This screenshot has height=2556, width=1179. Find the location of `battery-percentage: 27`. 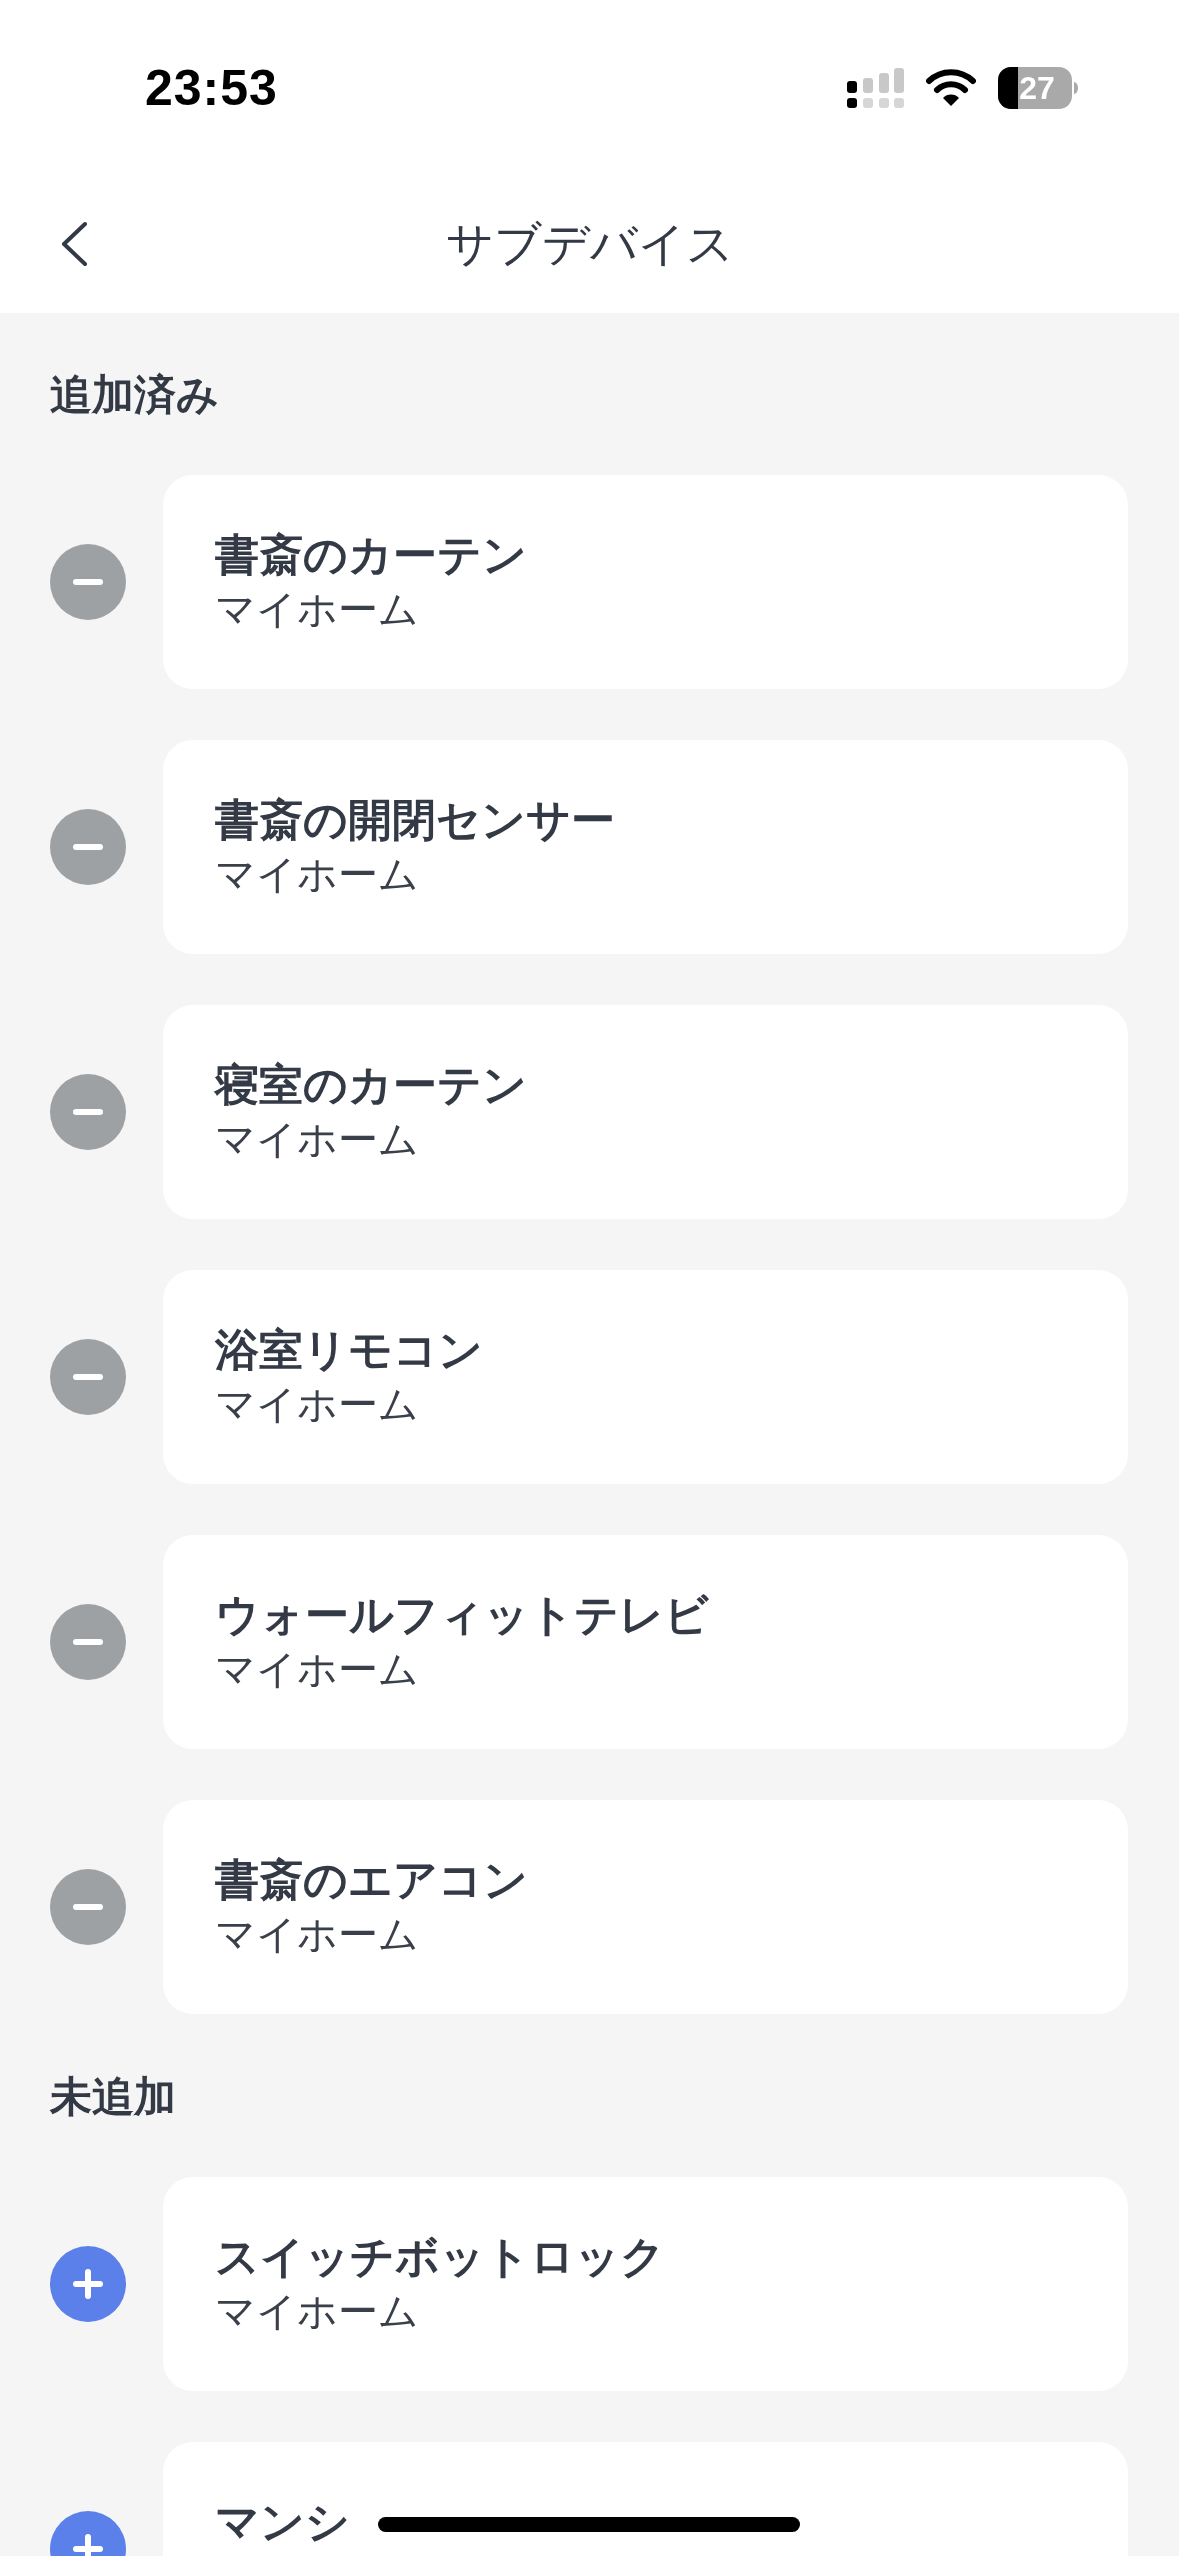

battery-percentage: 27 is located at coordinates (1037, 87).